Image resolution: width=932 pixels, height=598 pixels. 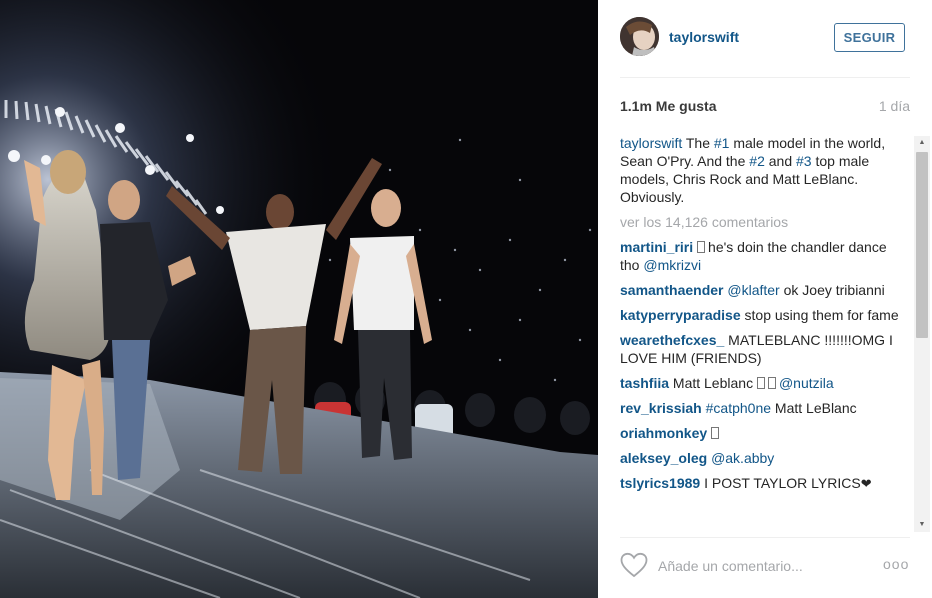 What do you see at coordinates (765, 39) in the screenshot?
I see `post-header: taylorswift SEGUIR` at bounding box center [765, 39].